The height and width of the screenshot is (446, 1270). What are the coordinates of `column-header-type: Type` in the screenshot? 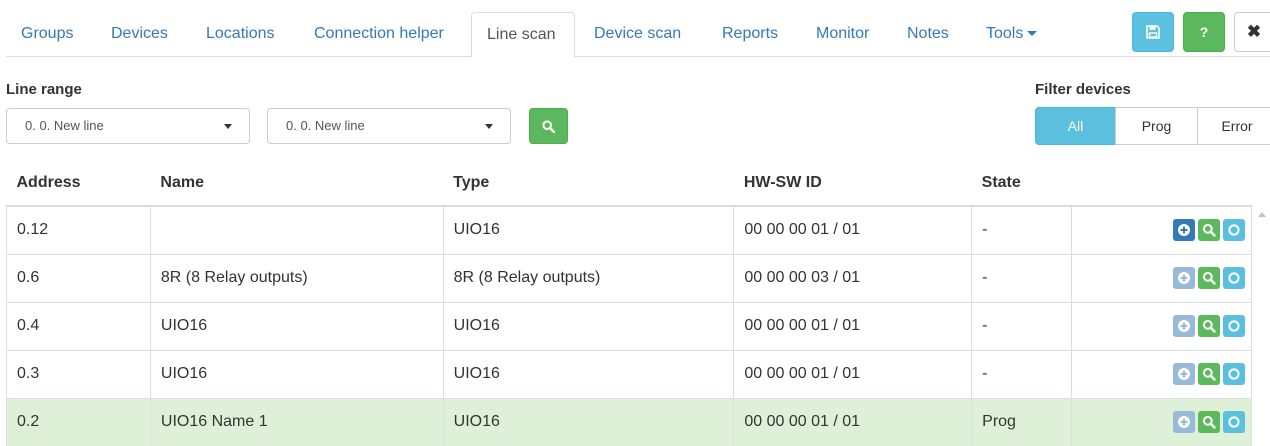 It's located at (588, 183).